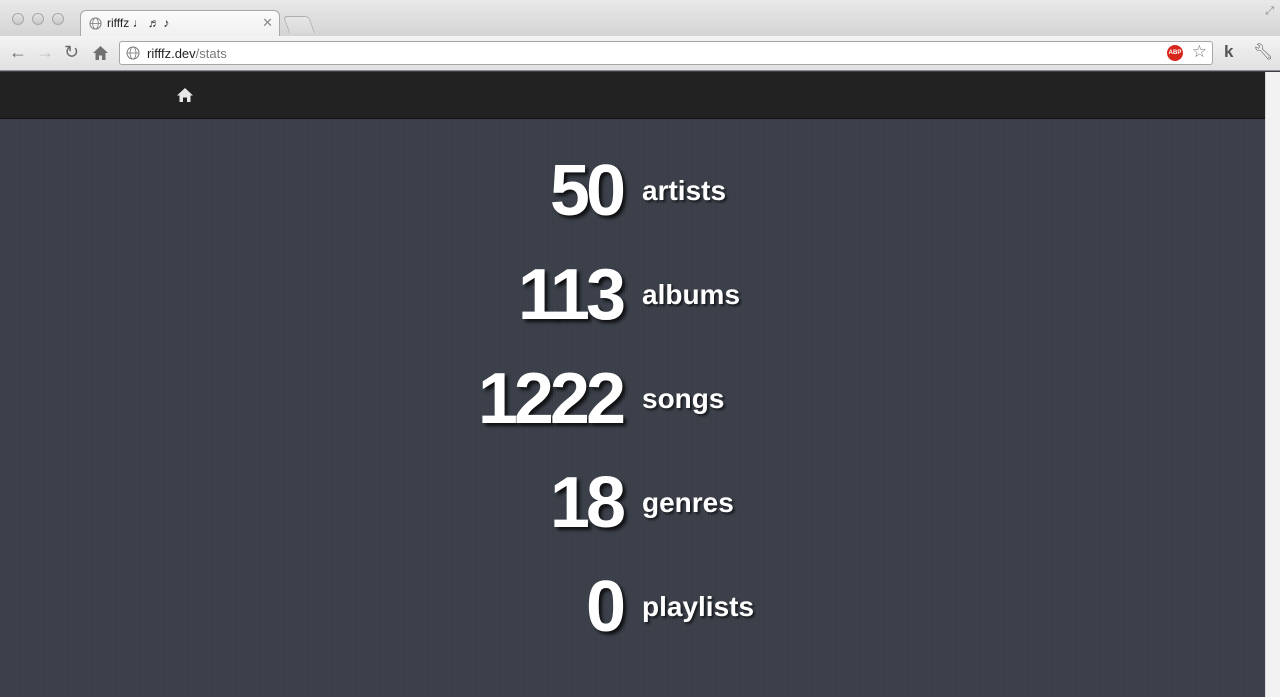  What do you see at coordinates (138, 23) in the screenshot?
I see `tab-title: rifffz ♩ ♬ ♪` at bounding box center [138, 23].